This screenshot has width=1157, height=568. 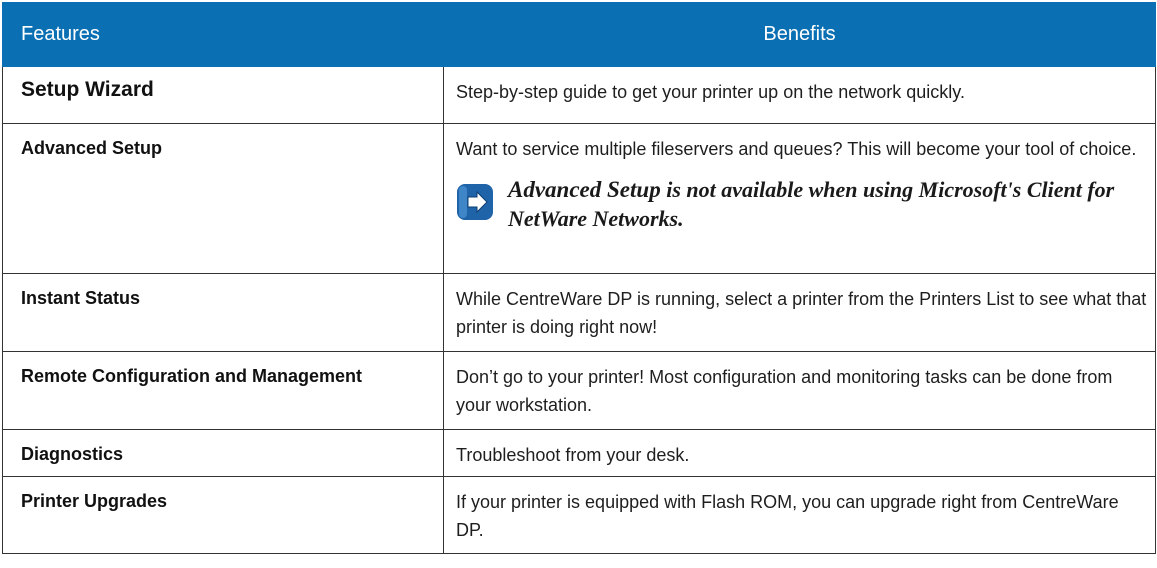 I want to click on feature-name: Instant Status, so click(x=81, y=298).